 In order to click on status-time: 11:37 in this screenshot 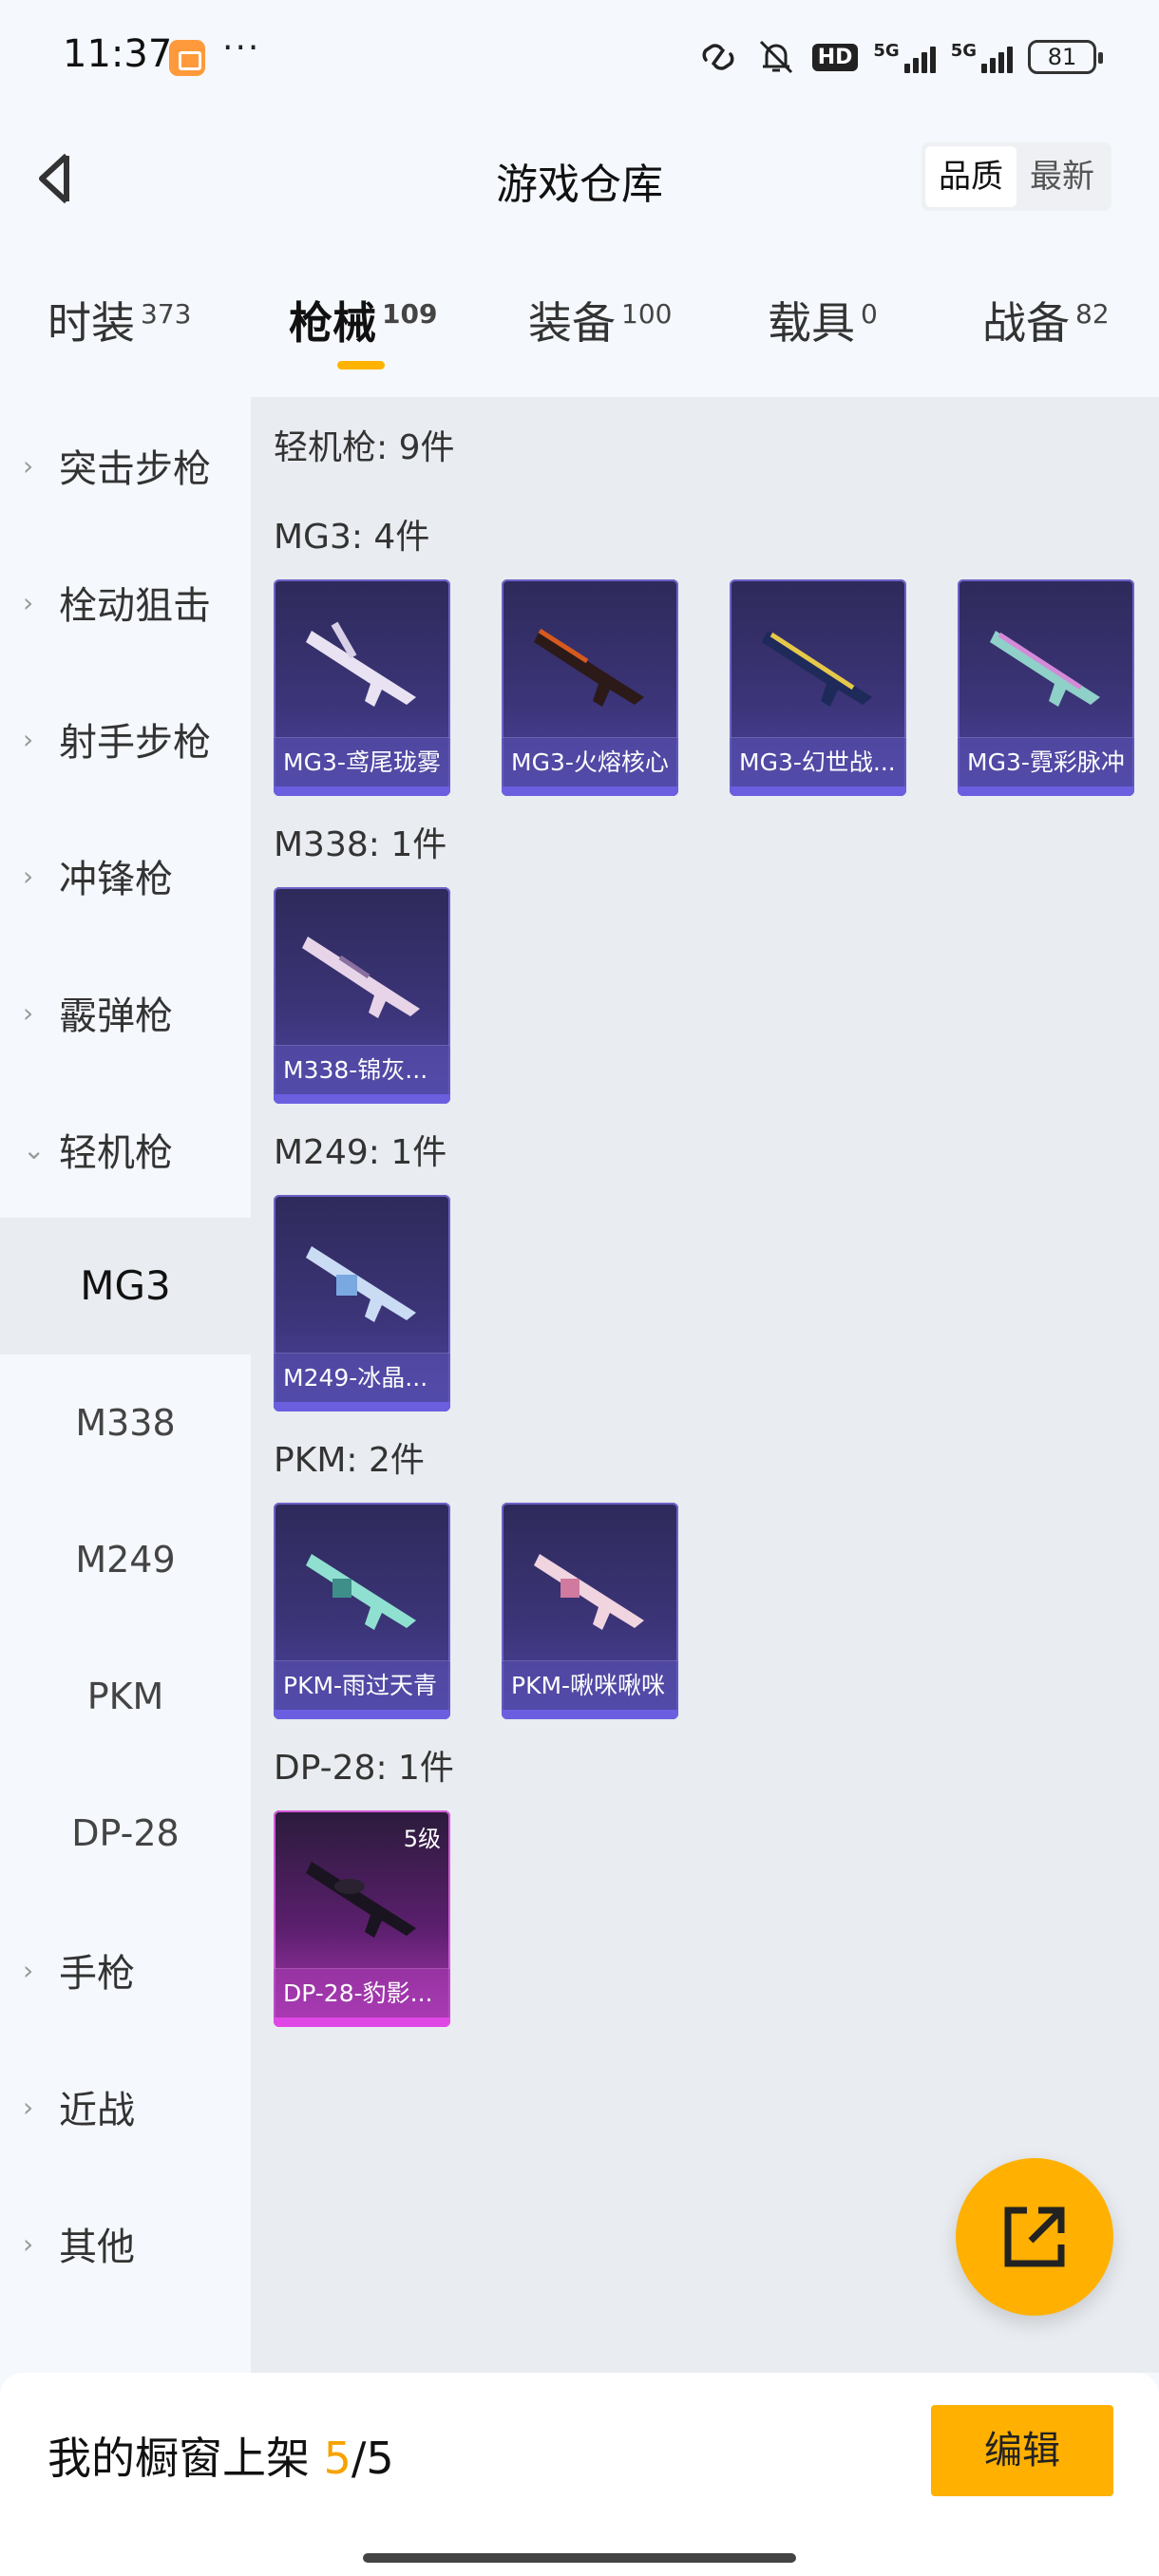, I will do `click(118, 54)`.